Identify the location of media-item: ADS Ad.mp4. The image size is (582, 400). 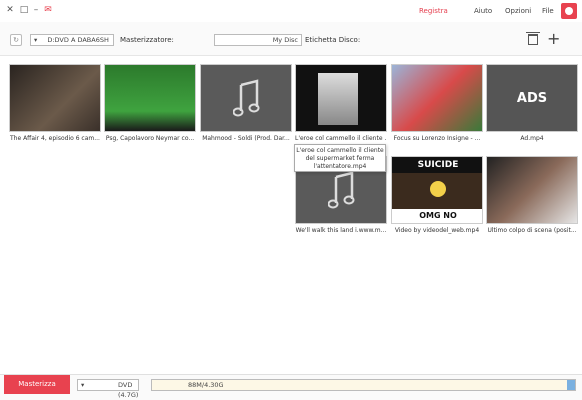
(532, 104).